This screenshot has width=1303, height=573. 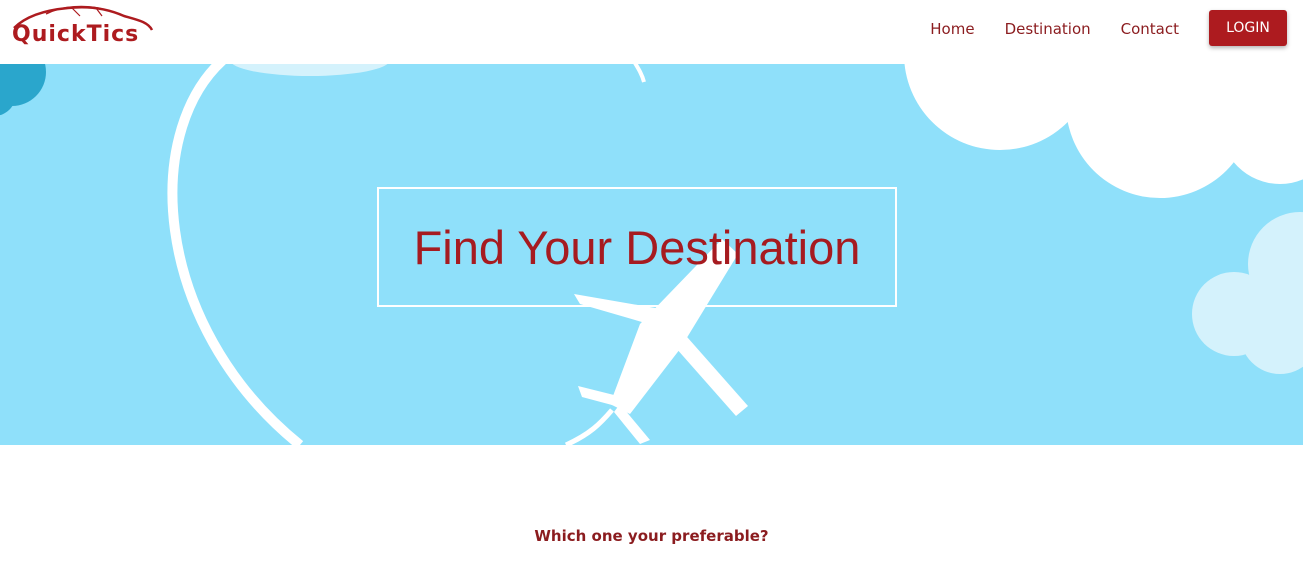 What do you see at coordinates (651, 32) in the screenshot?
I see `navbar: QuickTics Home Destination Contact LOGIN` at bounding box center [651, 32].